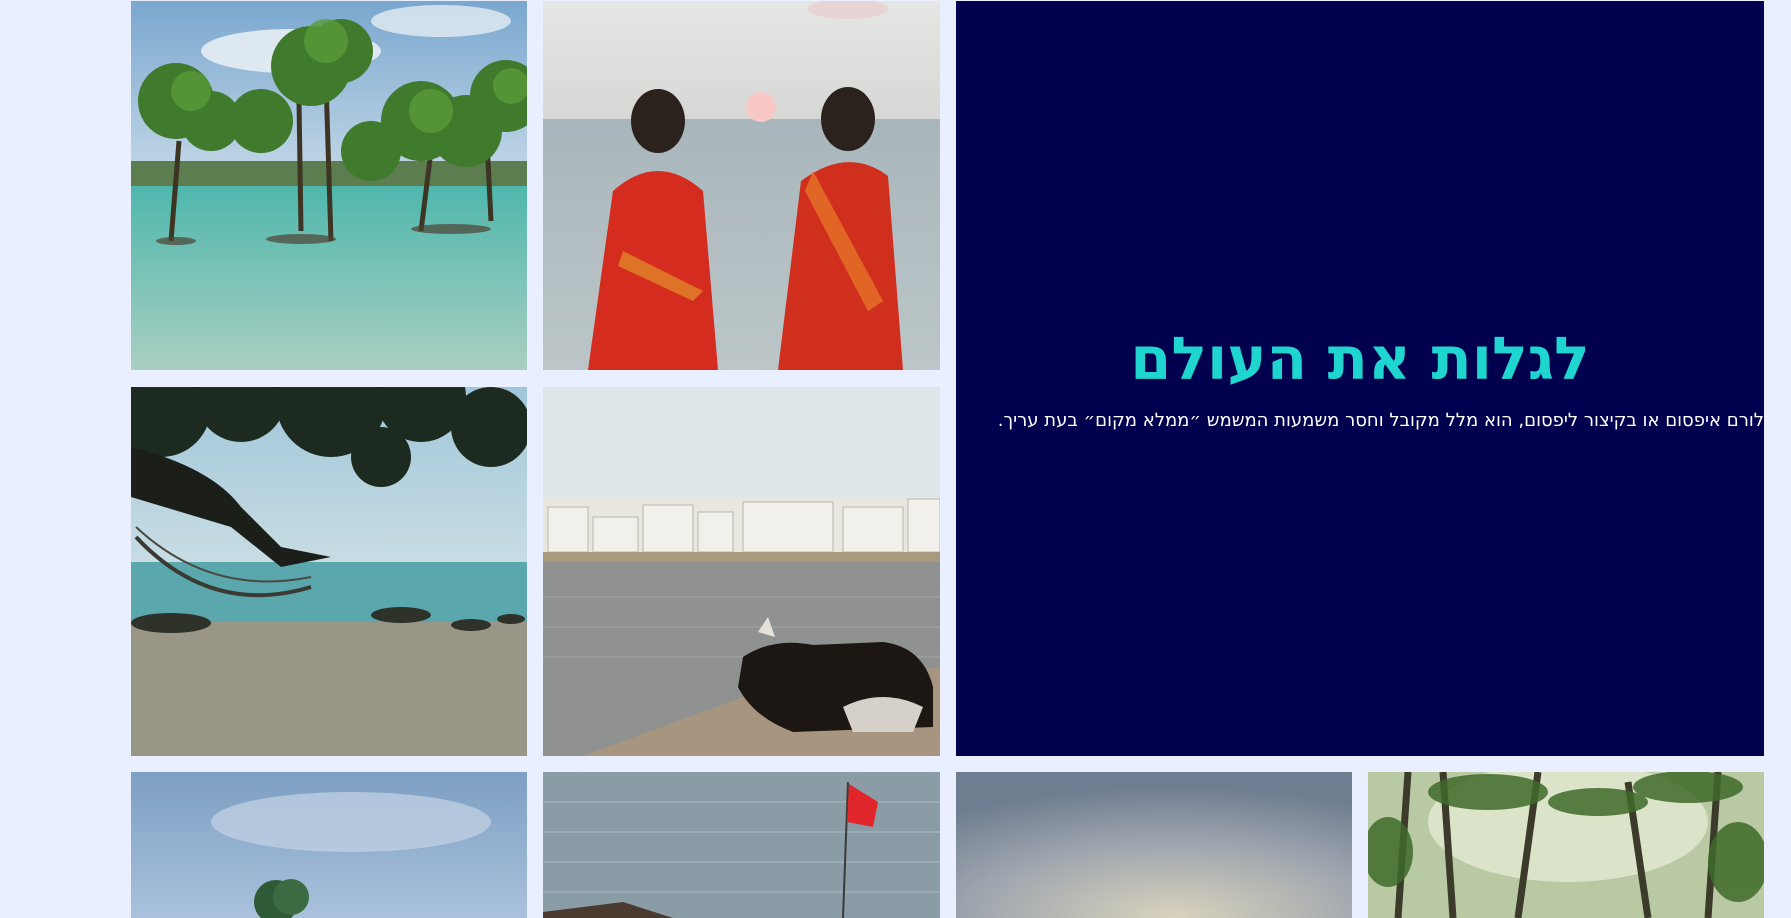 The height and width of the screenshot is (918, 1791). Describe the element at coordinates (329, 185) in the screenshot. I see `mangrove-trees-photo` at that location.